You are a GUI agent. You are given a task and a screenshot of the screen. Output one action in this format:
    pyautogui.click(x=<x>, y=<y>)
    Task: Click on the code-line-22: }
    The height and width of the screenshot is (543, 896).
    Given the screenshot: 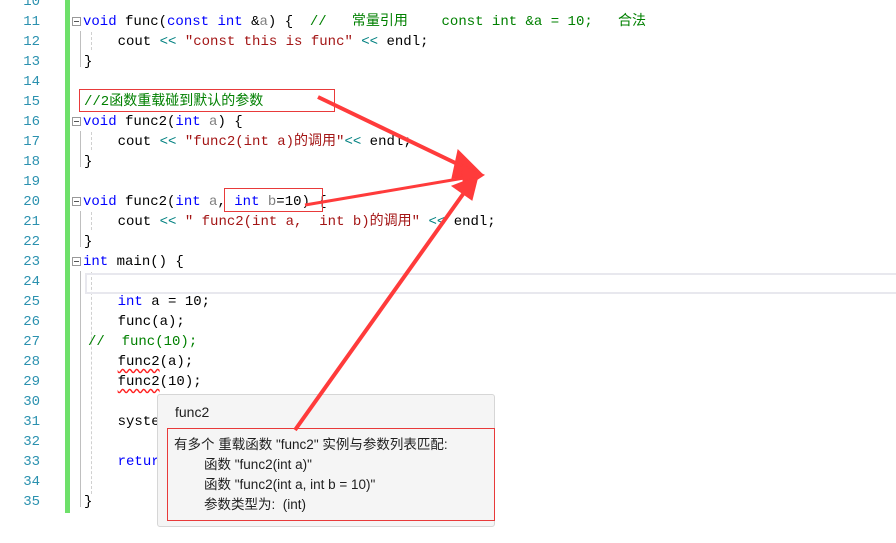 What is the action you would take?
    pyautogui.click(x=88, y=242)
    